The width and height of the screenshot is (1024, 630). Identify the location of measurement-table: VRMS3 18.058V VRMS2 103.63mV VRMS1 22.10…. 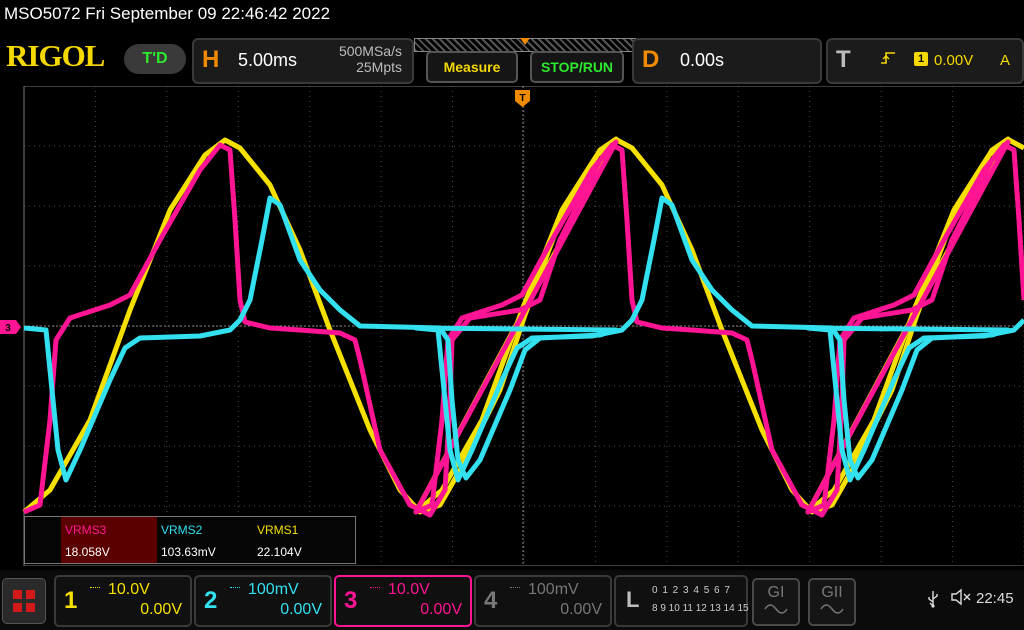
(190, 540).